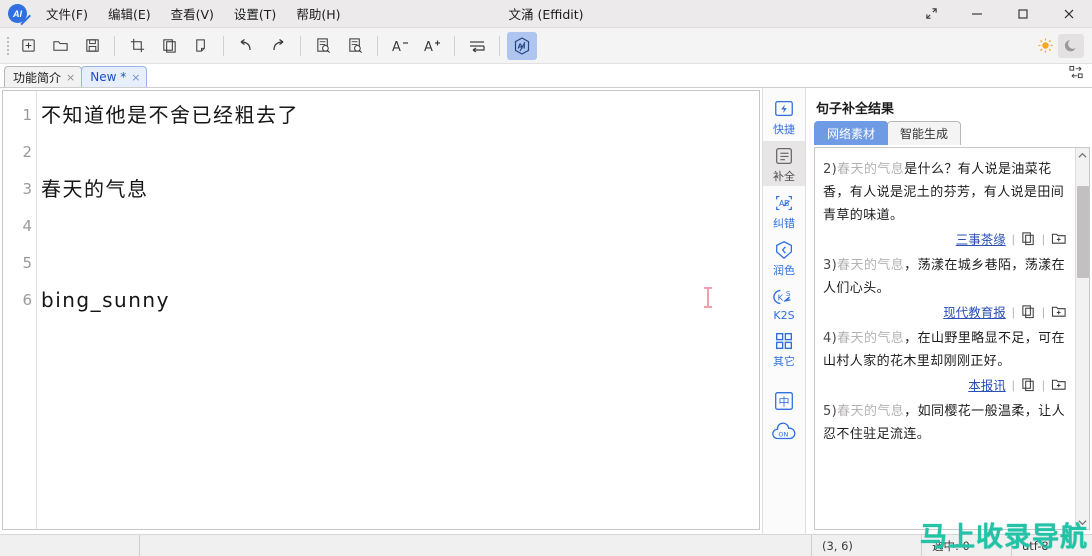  Describe the element at coordinates (784, 203) in the screenshot. I see `spellcheck-icon: A B` at that location.